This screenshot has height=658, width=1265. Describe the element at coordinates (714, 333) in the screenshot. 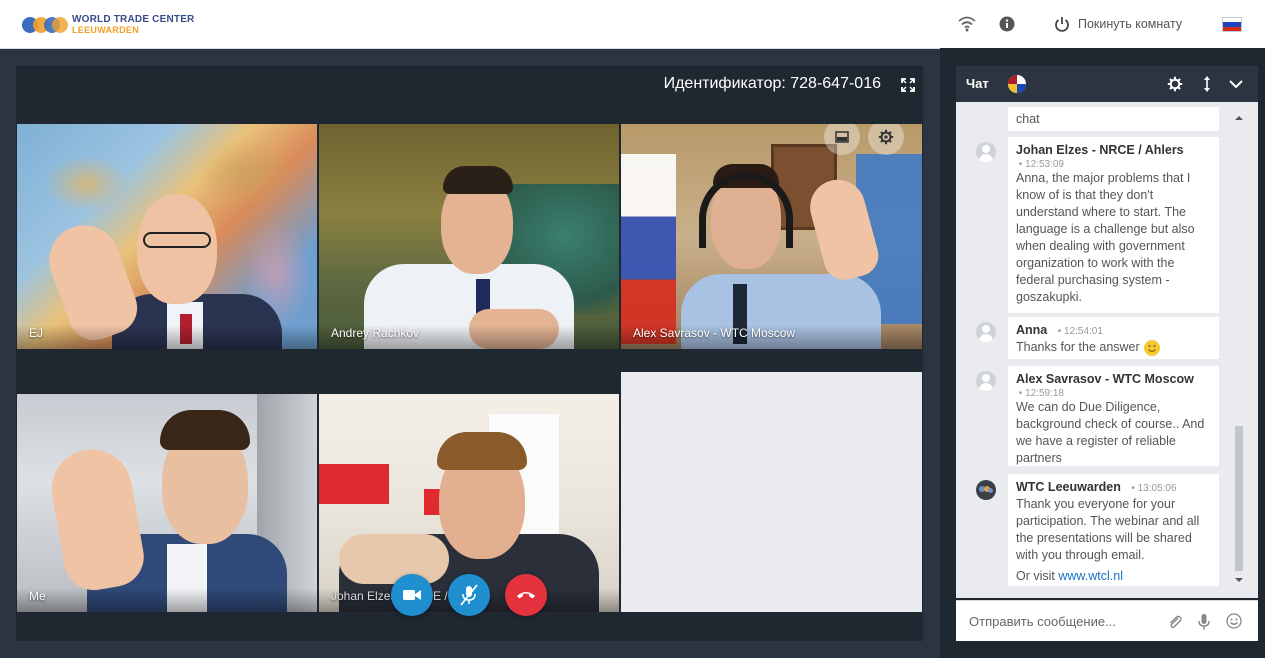

I see `participant-name: Alex Savrasov - WTC Moscow` at that location.